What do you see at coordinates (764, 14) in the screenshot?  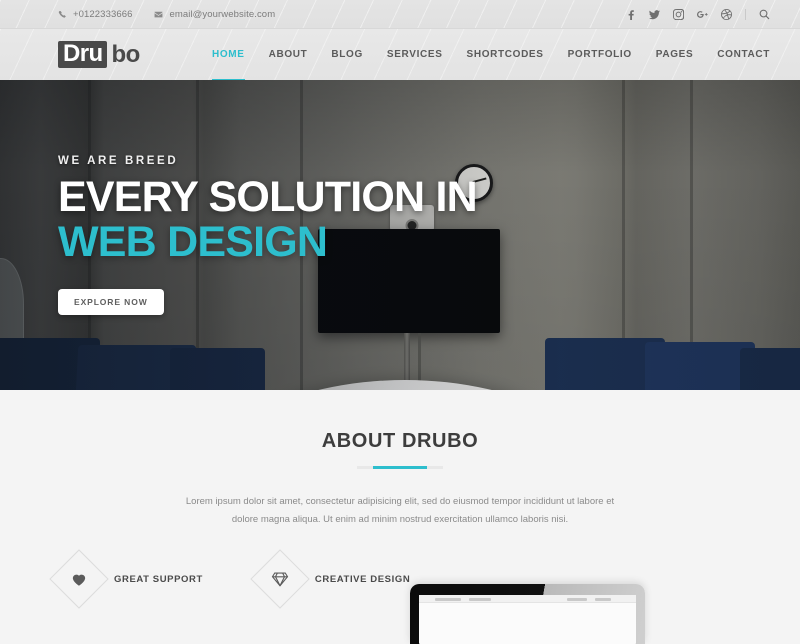 I see `search-icon` at bounding box center [764, 14].